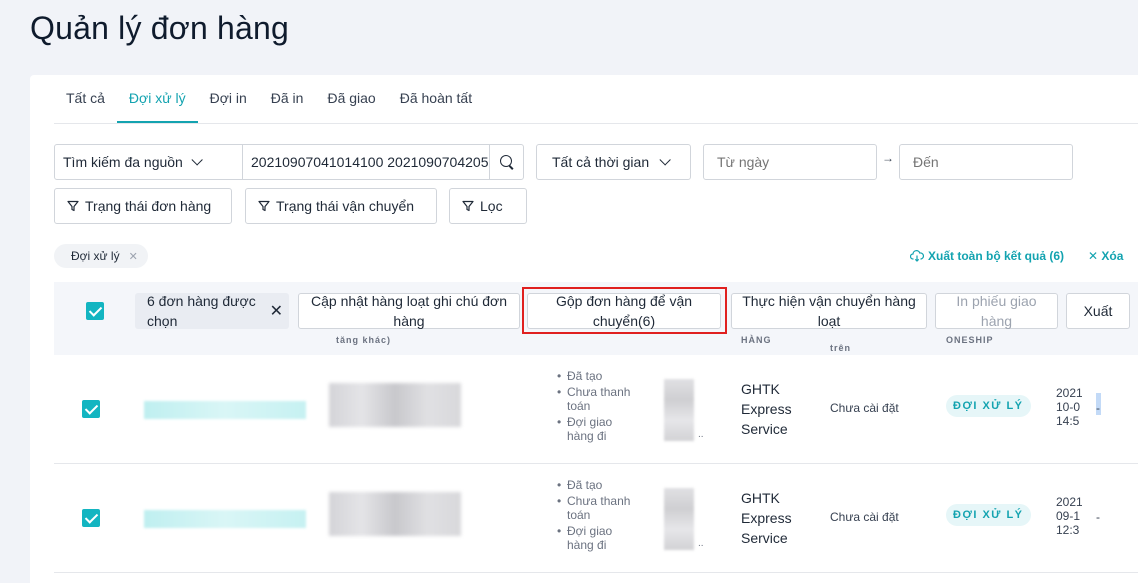 This screenshot has height=583, width=1138. Describe the element at coordinates (95, 311) in the screenshot. I see `select-all-checkbox` at that location.